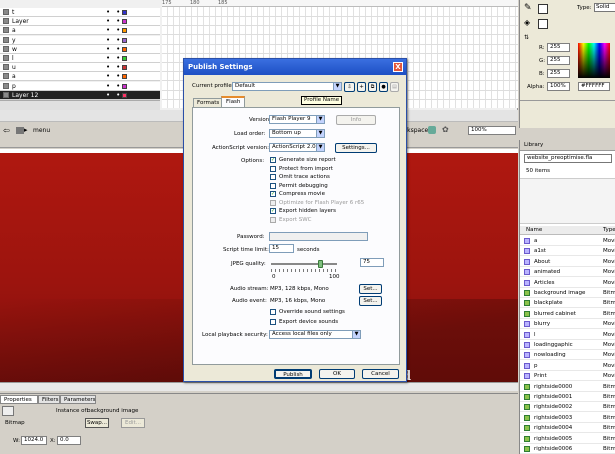 The width and height of the screenshot is (615, 454). Describe the element at coordinates (380, 374) in the screenshot. I see `cancel-button: Cancel` at that location.